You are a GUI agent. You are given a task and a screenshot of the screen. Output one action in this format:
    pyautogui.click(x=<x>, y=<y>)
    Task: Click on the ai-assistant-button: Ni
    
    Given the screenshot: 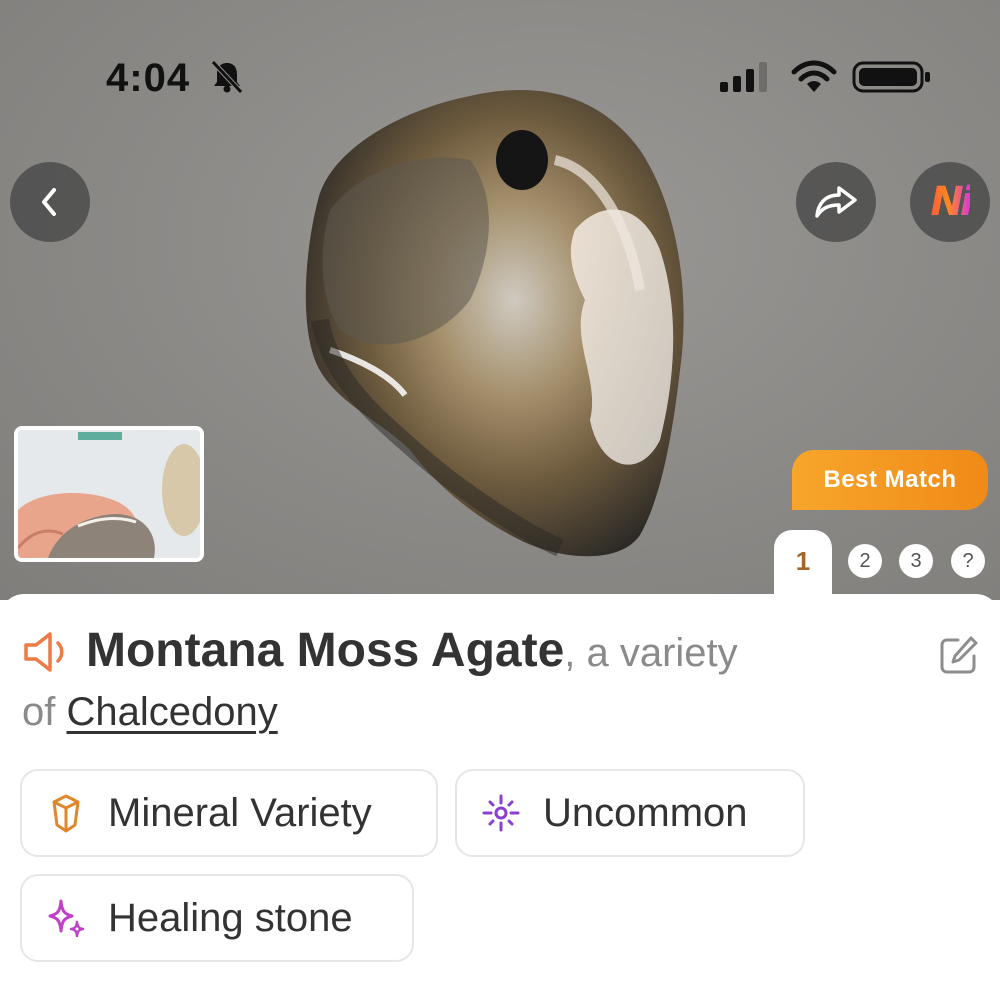 What is the action you would take?
    pyautogui.click(x=950, y=202)
    